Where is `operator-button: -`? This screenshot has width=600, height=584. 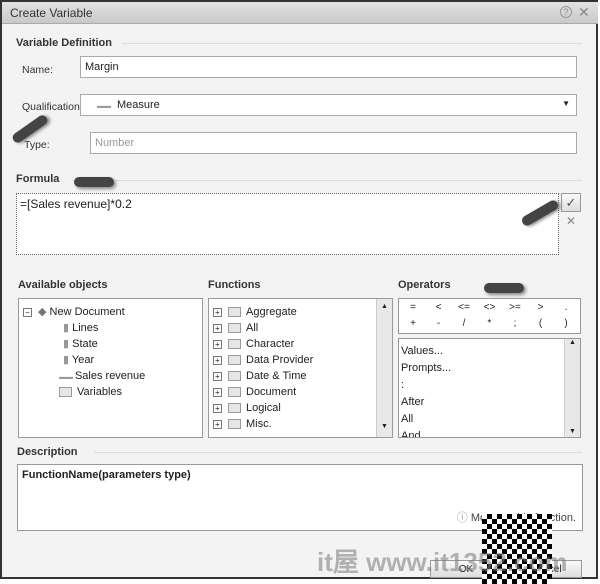 operator-button: - is located at coordinates (439, 323).